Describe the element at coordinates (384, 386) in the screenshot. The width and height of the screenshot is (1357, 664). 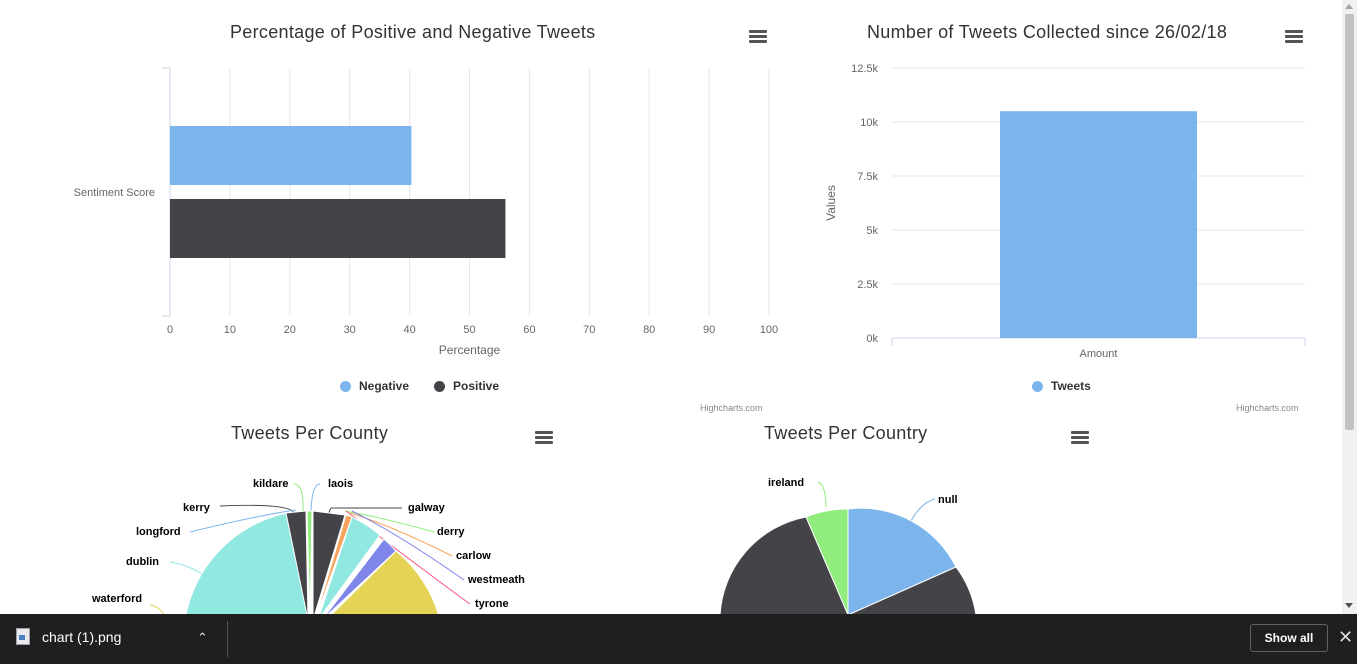
I see `legend-negative-label: Negative` at that location.